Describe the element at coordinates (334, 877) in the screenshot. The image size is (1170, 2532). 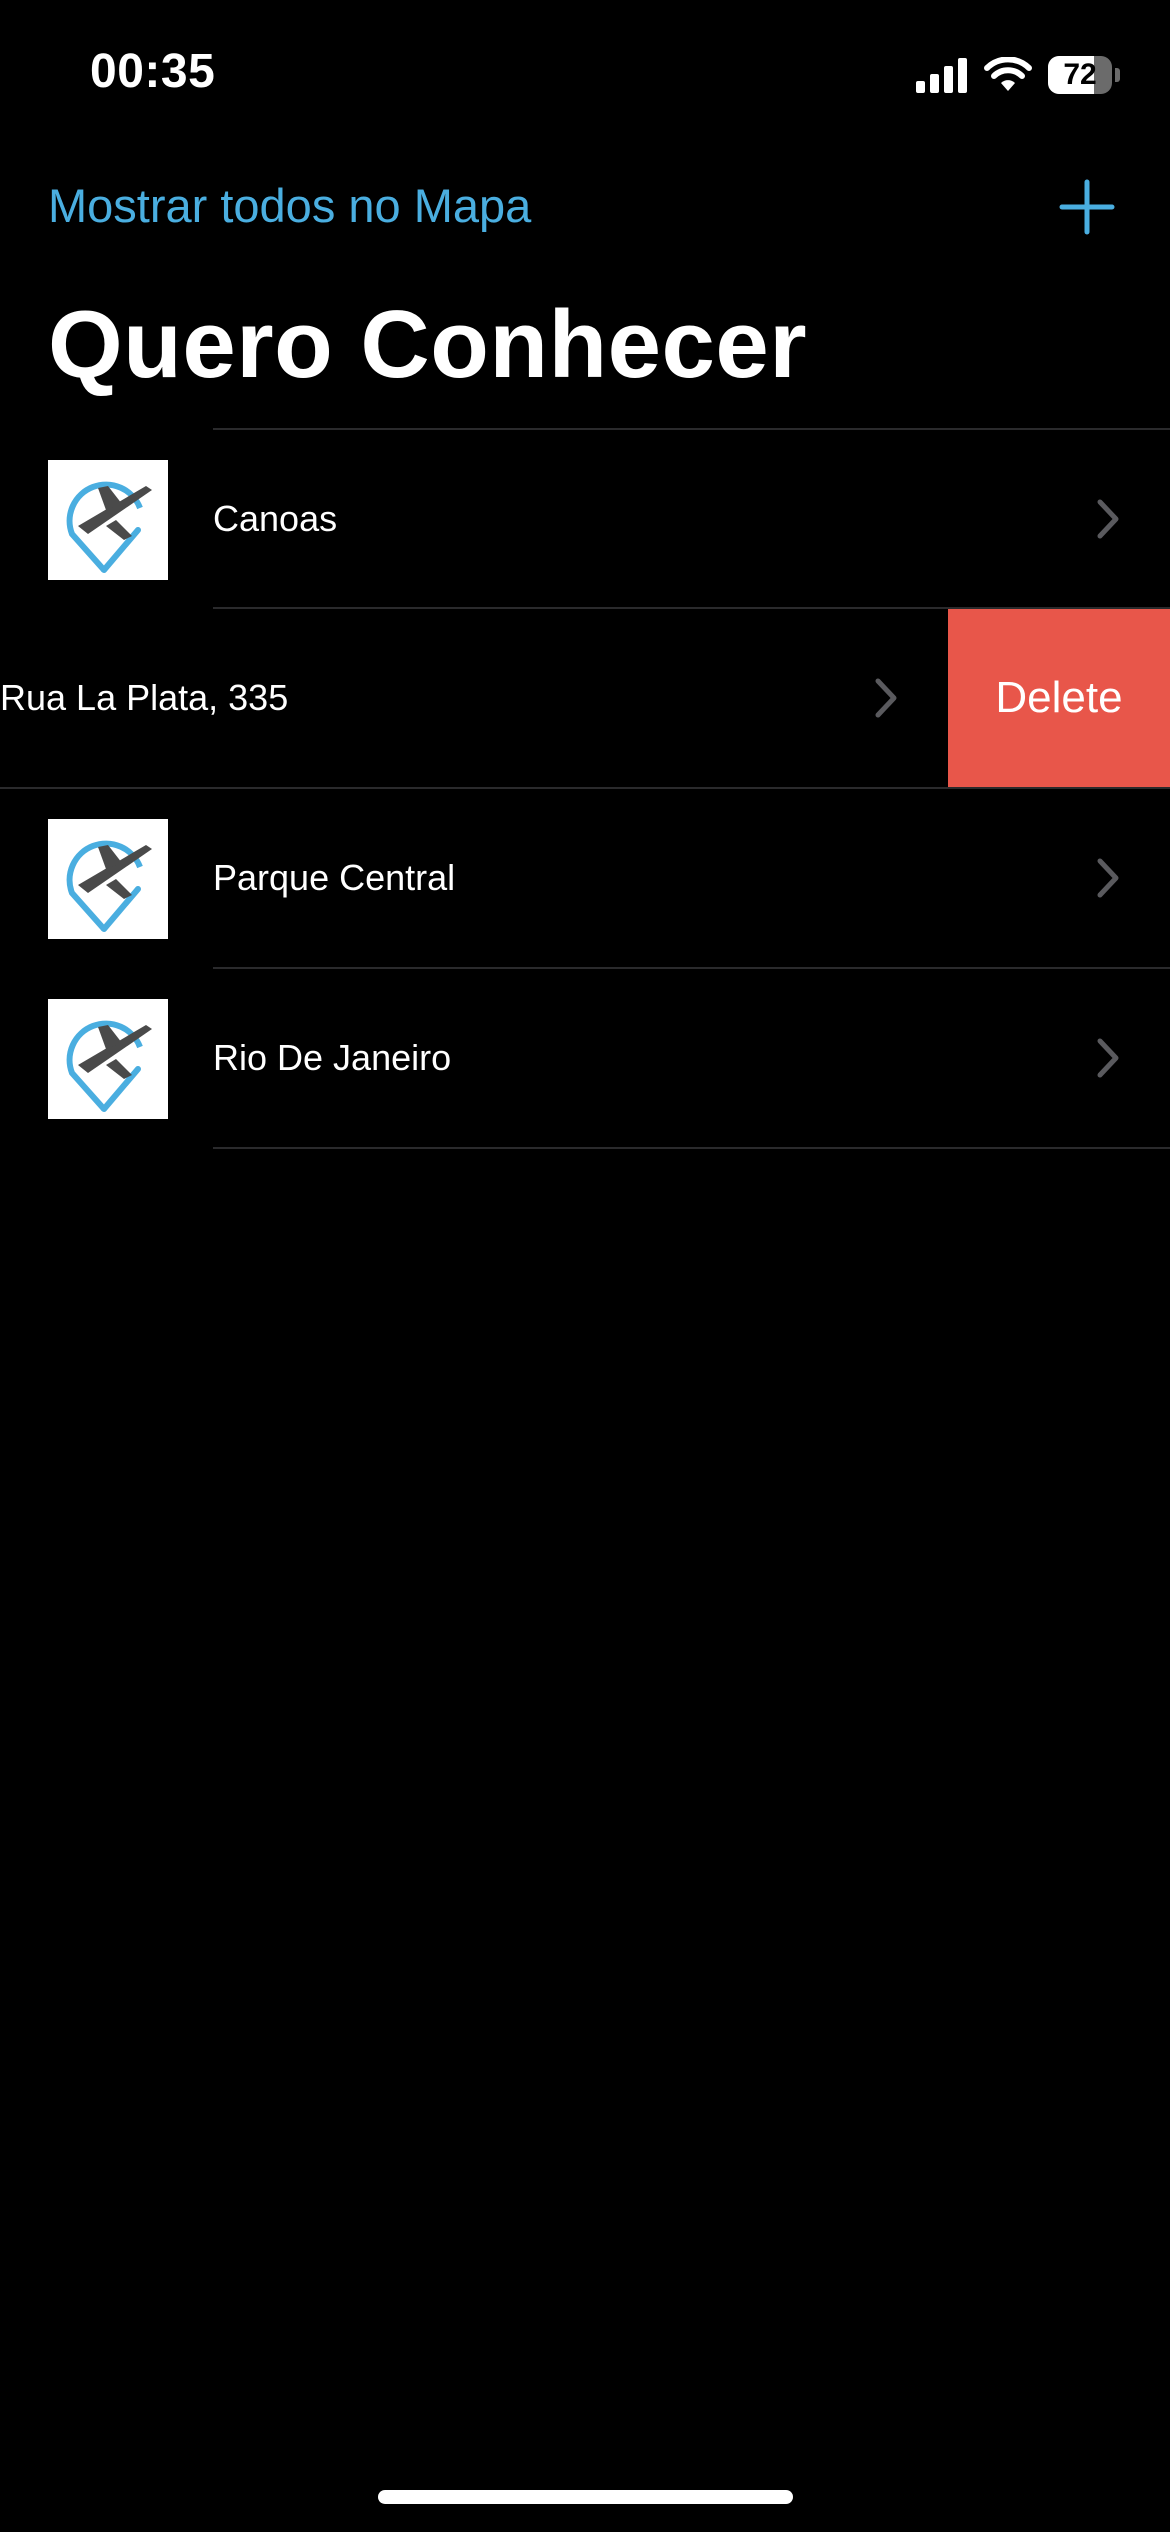
I see `place-name: Parque Central` at that location.